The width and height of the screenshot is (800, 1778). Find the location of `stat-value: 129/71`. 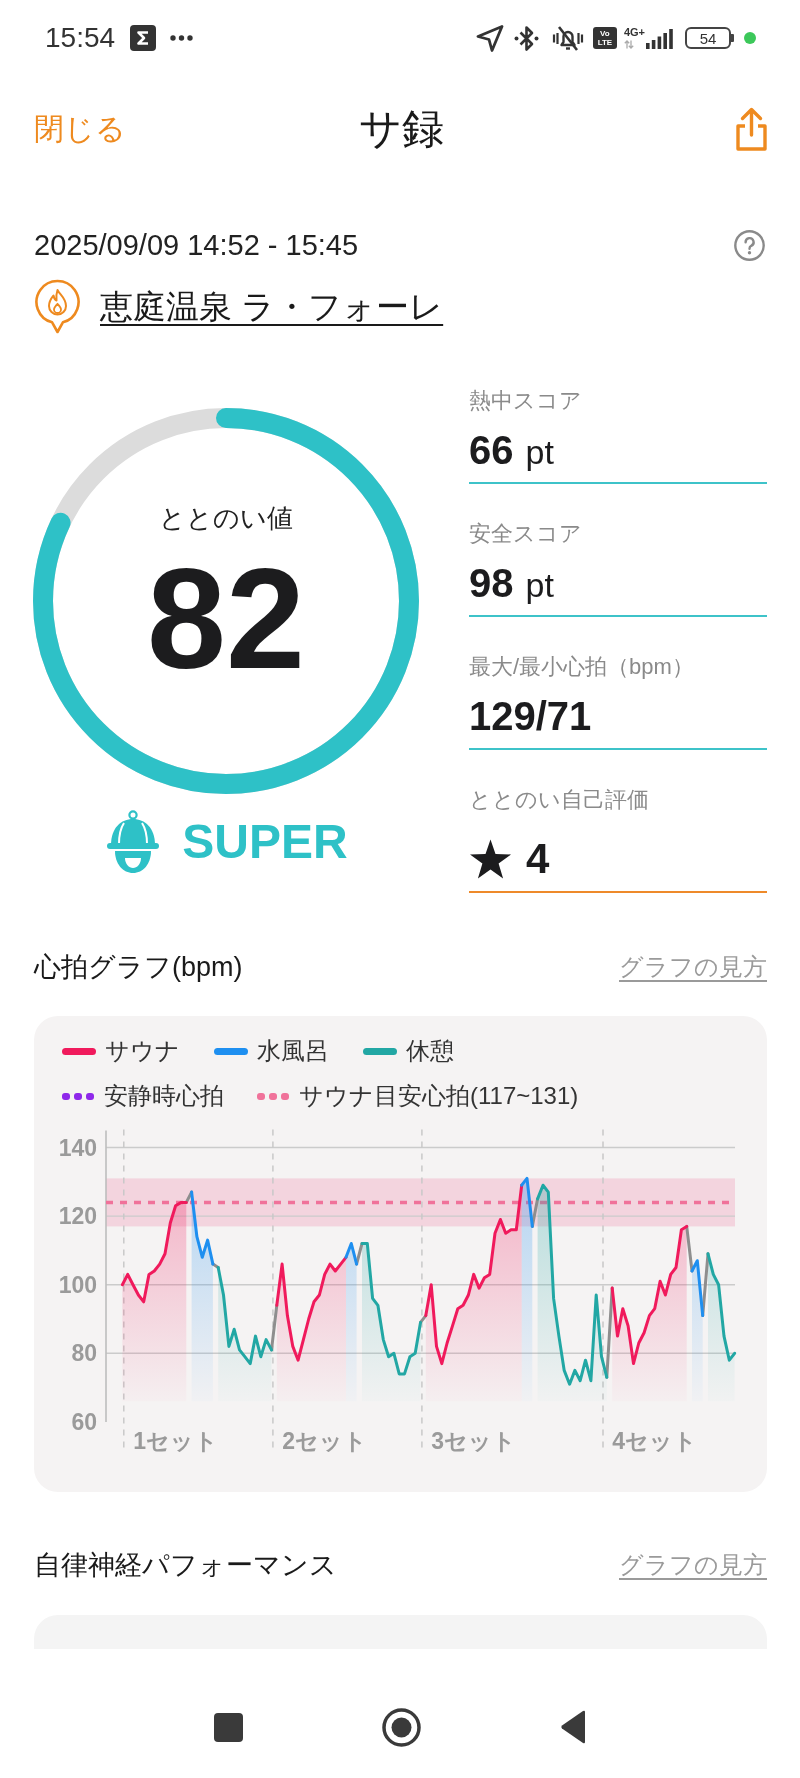

stat-value: 129/71 is located at coordinates (530, 716).